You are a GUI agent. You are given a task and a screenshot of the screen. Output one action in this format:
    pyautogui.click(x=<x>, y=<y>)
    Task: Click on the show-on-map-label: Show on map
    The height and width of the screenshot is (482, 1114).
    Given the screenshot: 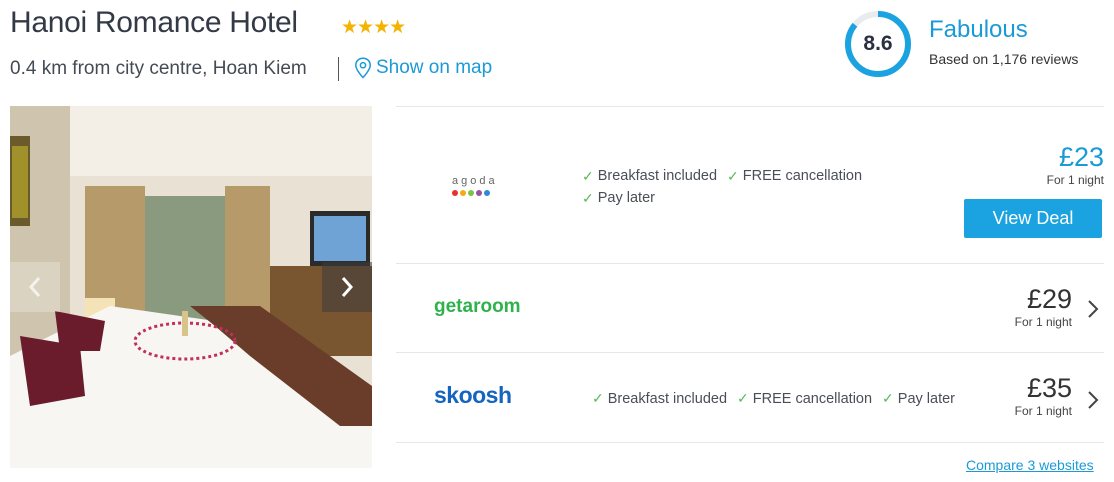 What is the action you would take?
    pyautogui.click(x=434, y=67)
    